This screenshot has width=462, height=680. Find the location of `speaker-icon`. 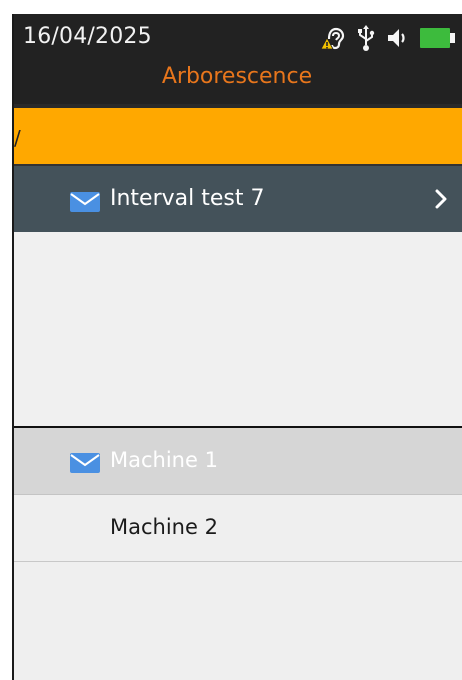

speaker-icon is located at coordinates (398, 38).